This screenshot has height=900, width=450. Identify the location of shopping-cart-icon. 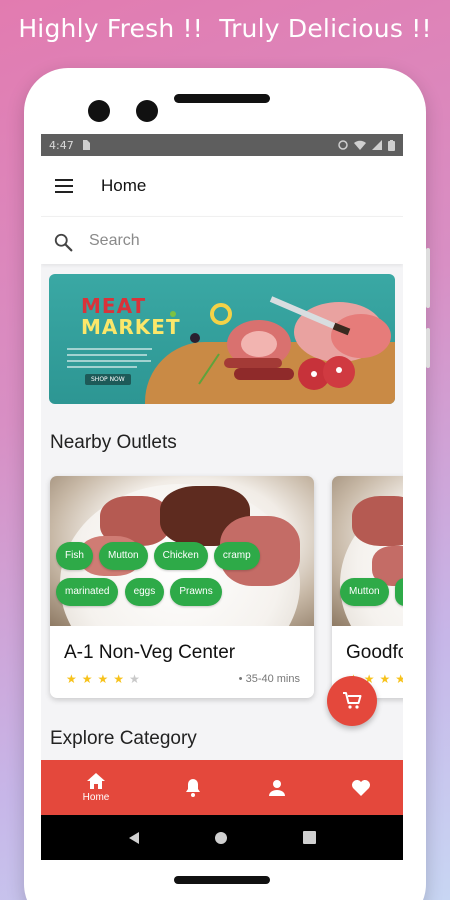
(352, 700).